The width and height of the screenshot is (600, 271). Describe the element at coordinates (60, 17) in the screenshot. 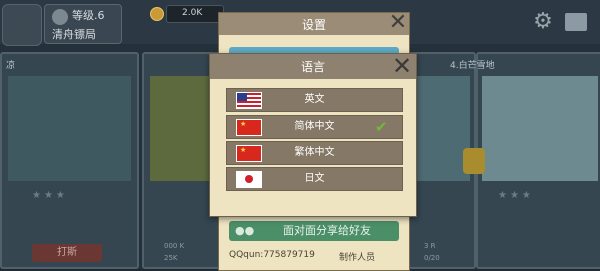

I see `level-icon` at that location.